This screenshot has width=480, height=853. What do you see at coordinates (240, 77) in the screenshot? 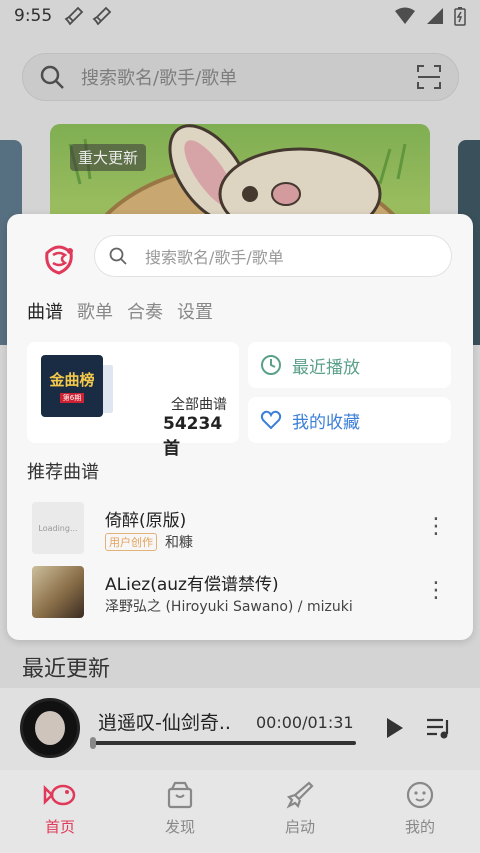
I see `main-search-bar: 搜索歌名/歌手/歌单` at bounding box center [240, 77].